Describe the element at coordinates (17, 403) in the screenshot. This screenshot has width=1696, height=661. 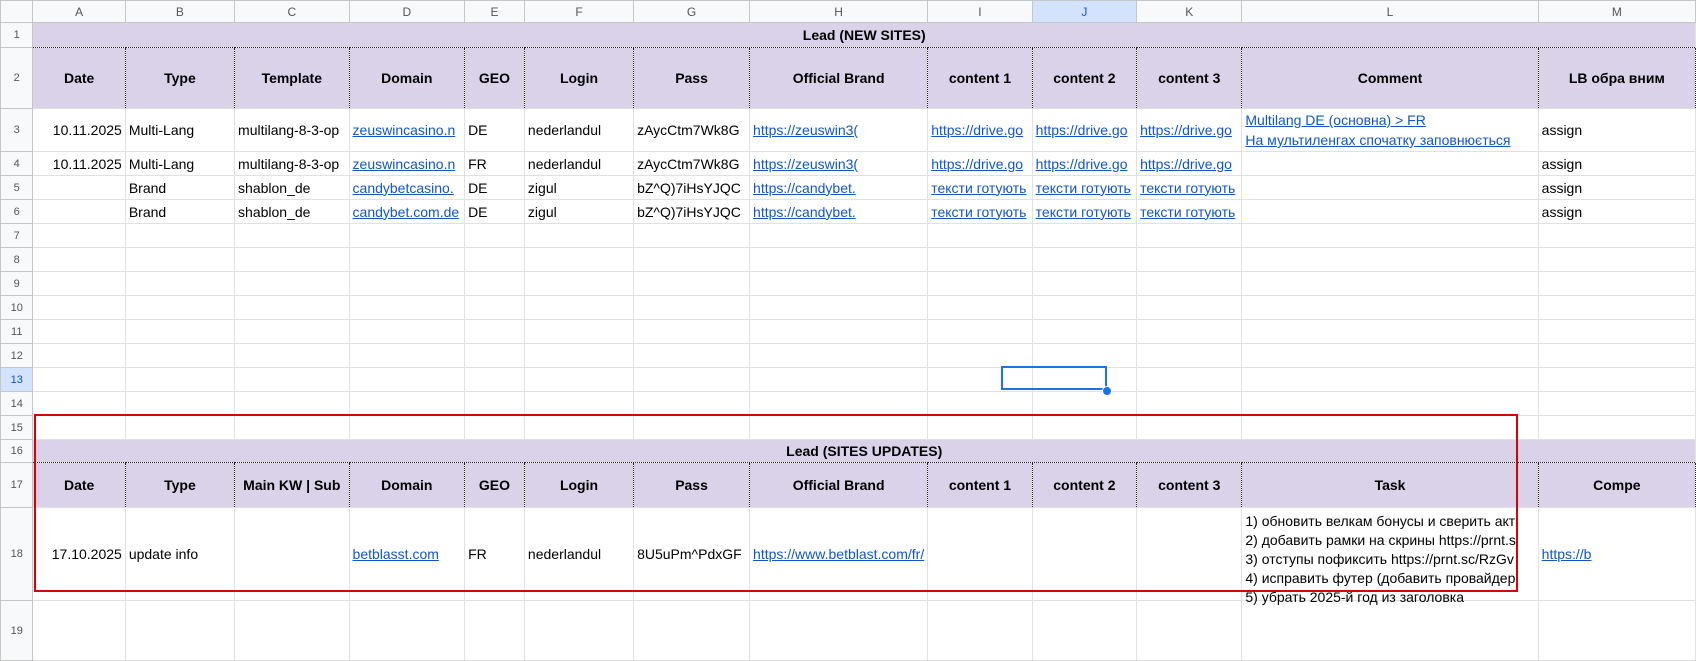
I see `row-header-14: 14` at that location.